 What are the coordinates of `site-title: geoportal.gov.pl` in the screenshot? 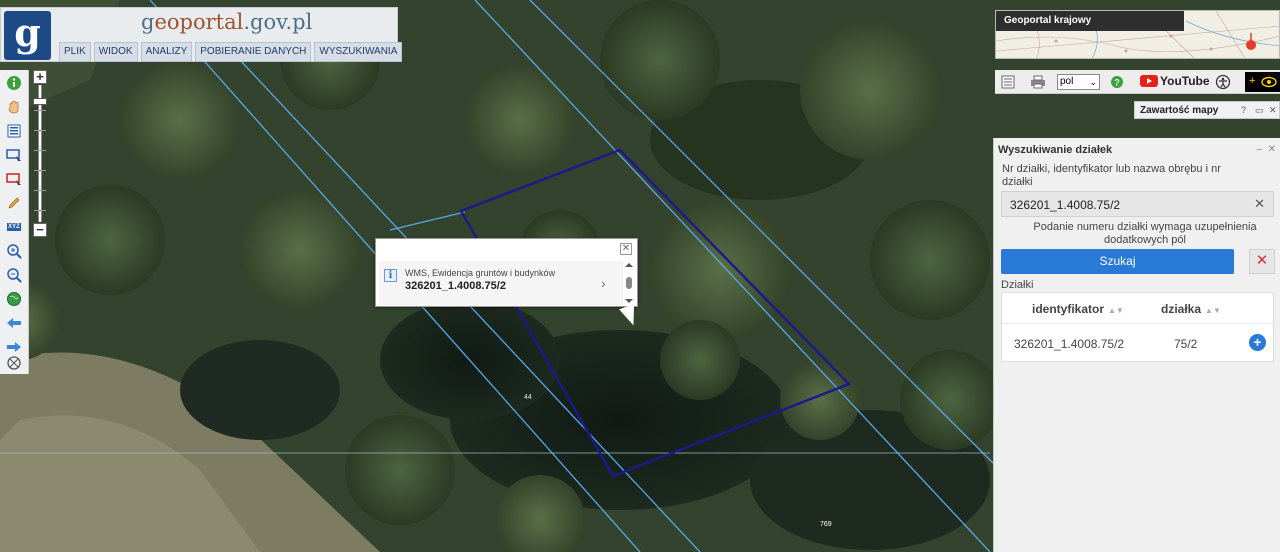 It's located at (226, 22).